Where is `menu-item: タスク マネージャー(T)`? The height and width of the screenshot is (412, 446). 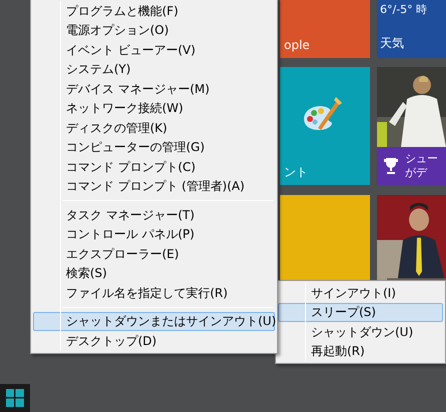 menu-item: タスク マネージャー(T) is located at coordinates (154, 214).